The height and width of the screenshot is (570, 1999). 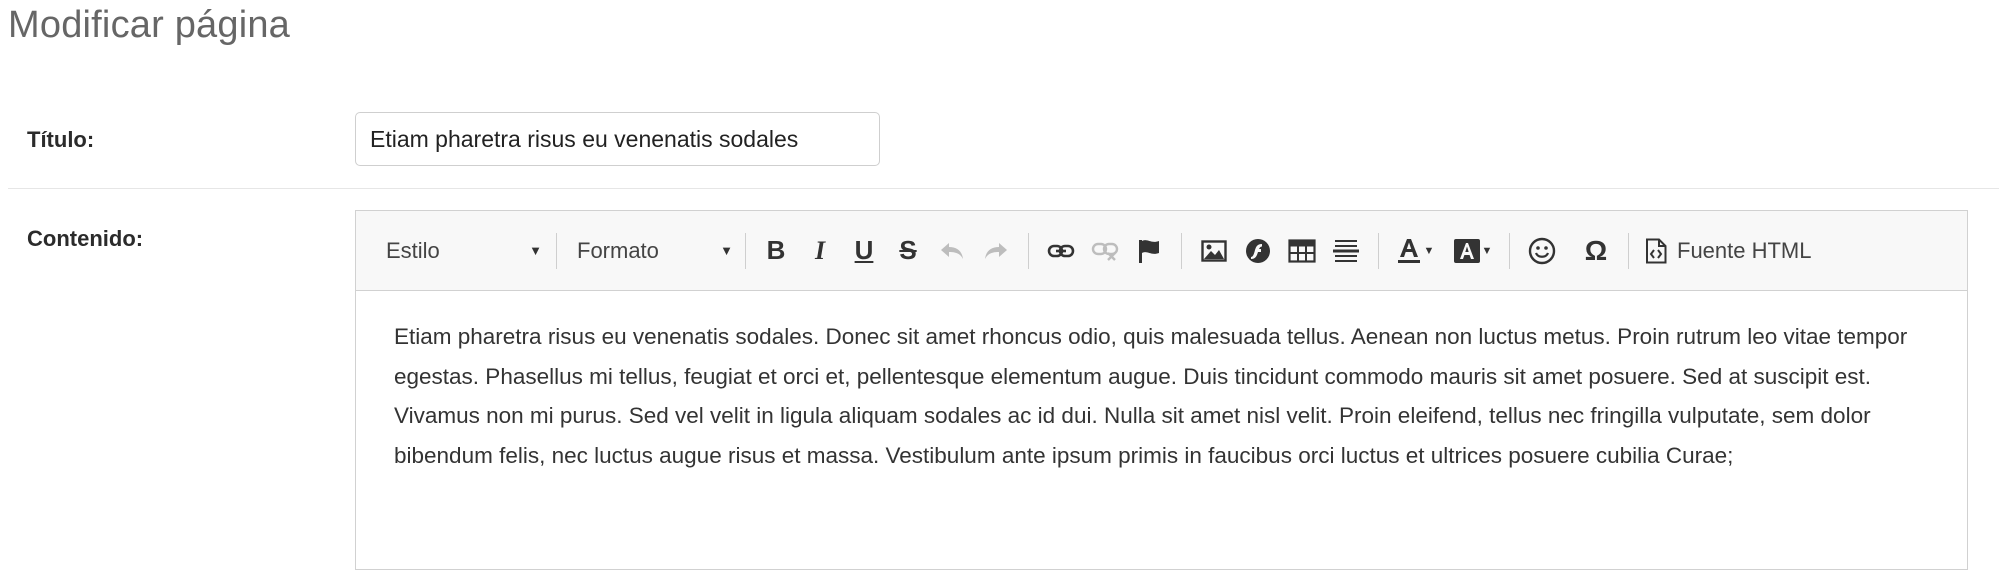 I want to click on smiley-icon, so click(x=1542, y=250).